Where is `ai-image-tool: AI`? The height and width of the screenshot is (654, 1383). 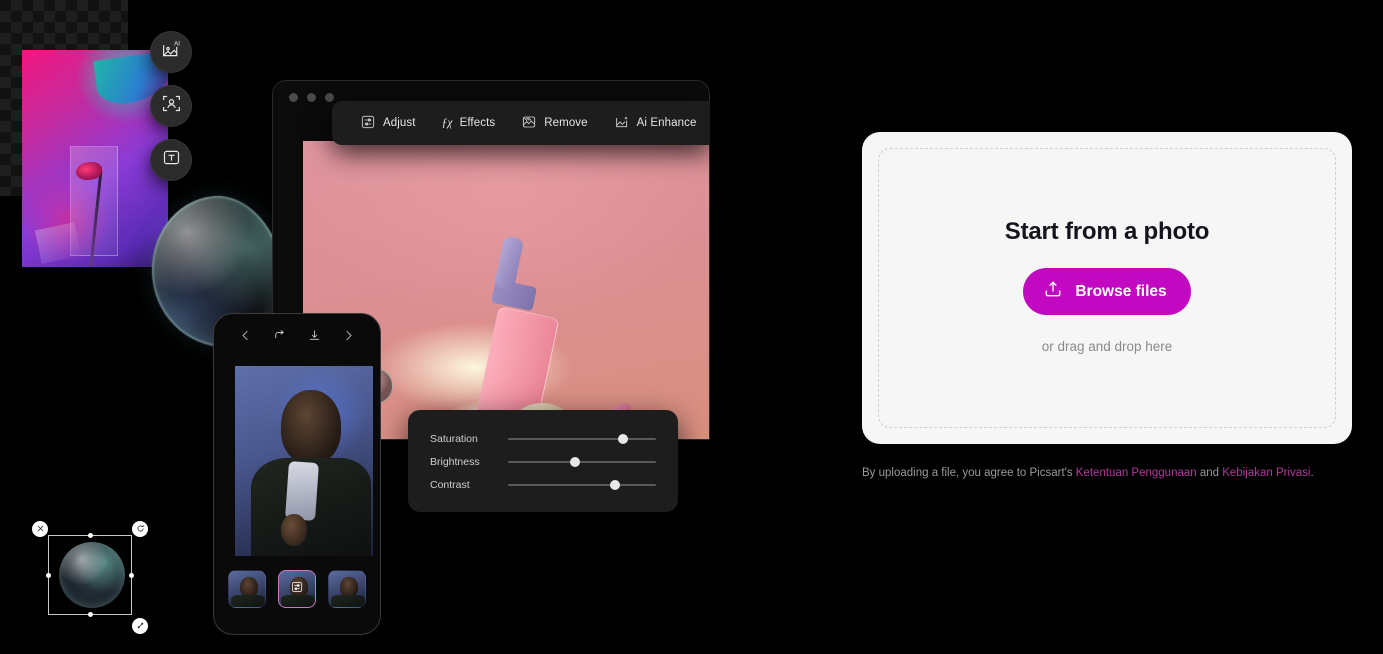
ai-image-tool: AI is located at coordinates (171, 52).